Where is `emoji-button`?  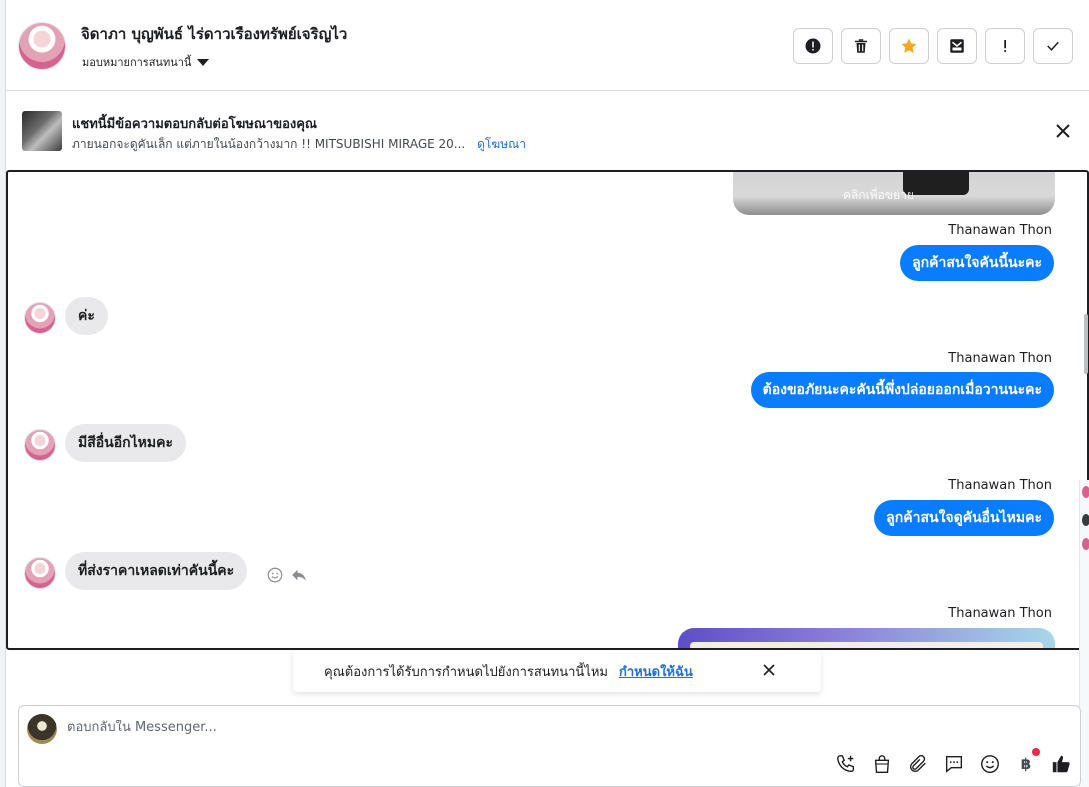
emoji-button is located at coordinates (990, 764).